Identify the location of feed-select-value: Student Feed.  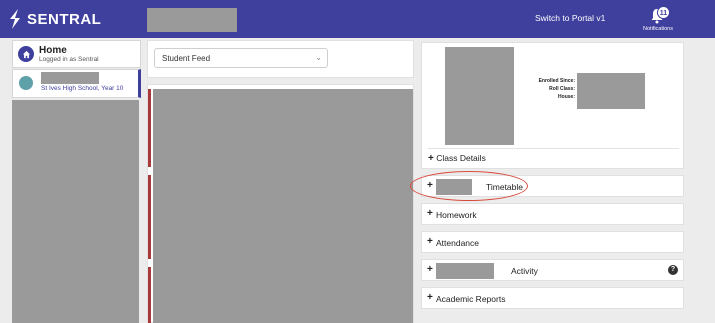
(186, 58).